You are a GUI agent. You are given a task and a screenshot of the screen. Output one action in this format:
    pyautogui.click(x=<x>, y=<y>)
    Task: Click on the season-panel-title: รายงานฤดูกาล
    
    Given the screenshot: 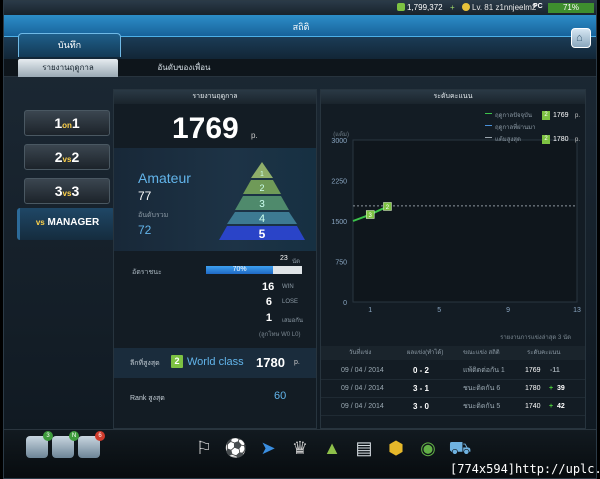 What is the action you would take?
    pyautogui.click(x=215, y=97)
    